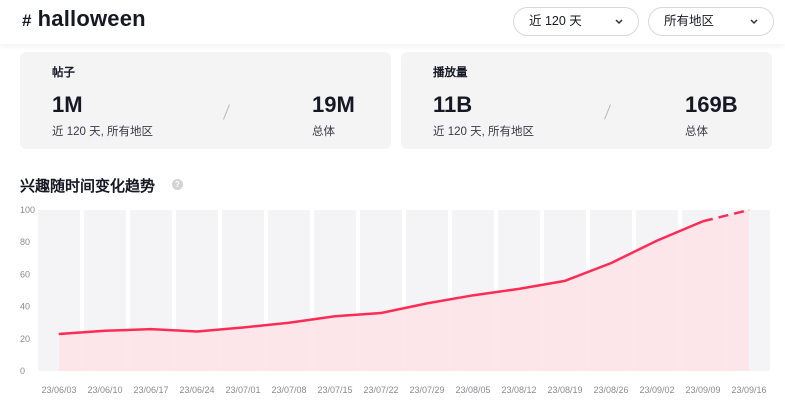 This screenshot has width=785, height=403. What do you see at coordinates (333, 104) in the screenshot?
I see `posts-total-value: 19M` at bounding box center [333, 104].